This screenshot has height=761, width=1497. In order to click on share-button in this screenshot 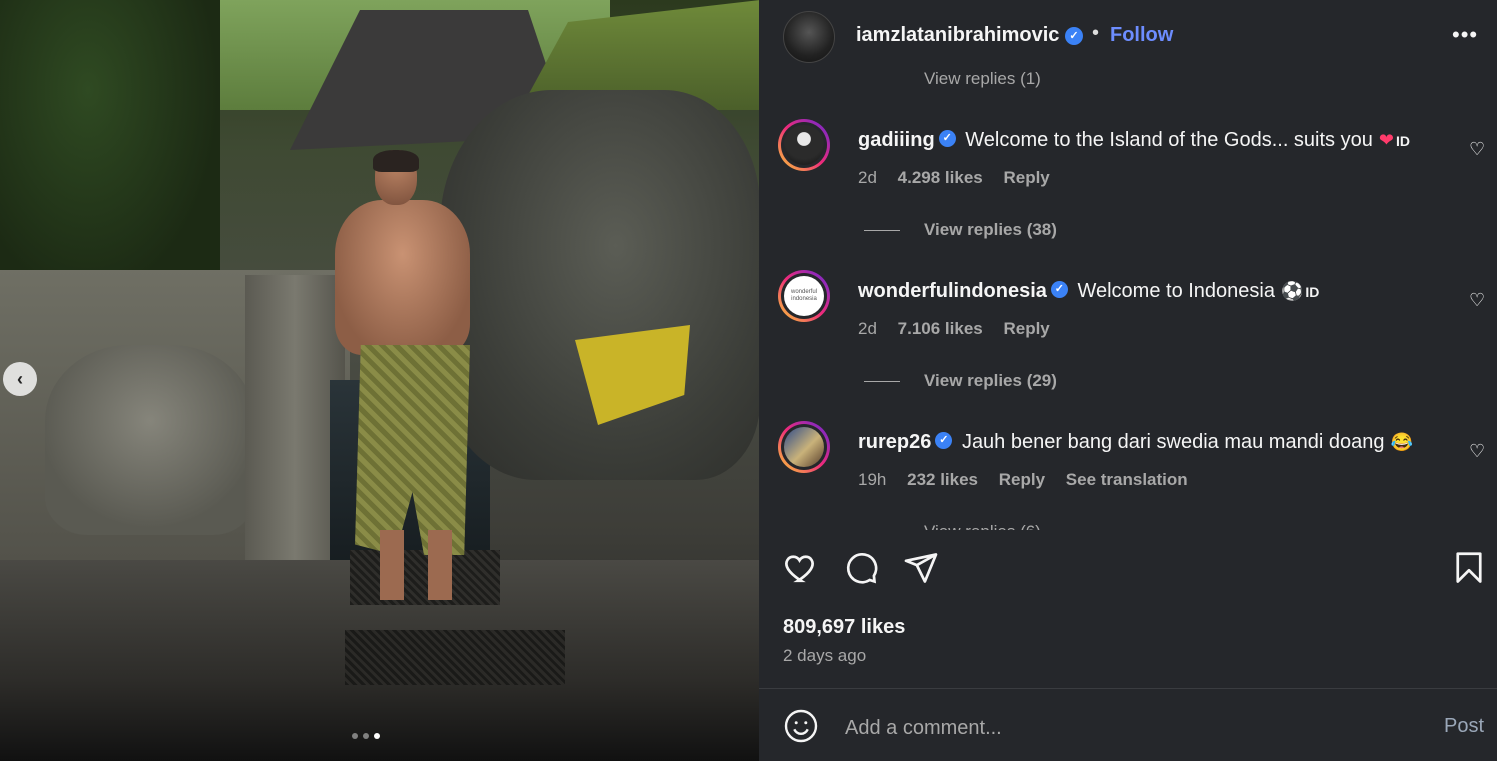, I will do `click(923, 570)`.